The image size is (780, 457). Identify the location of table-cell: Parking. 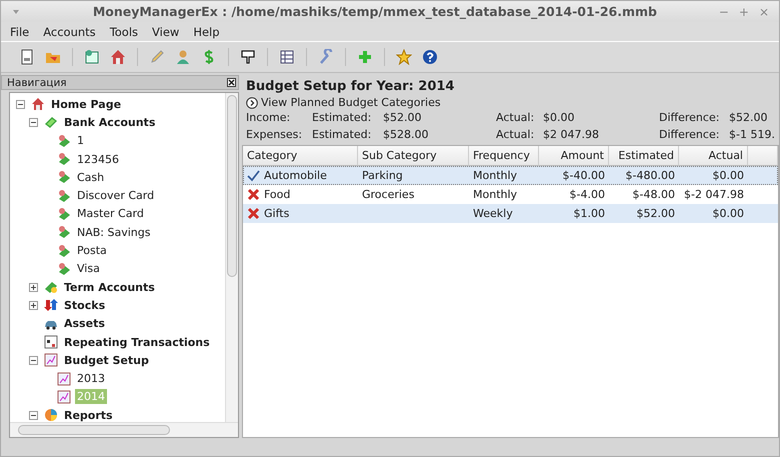
(382, 175).